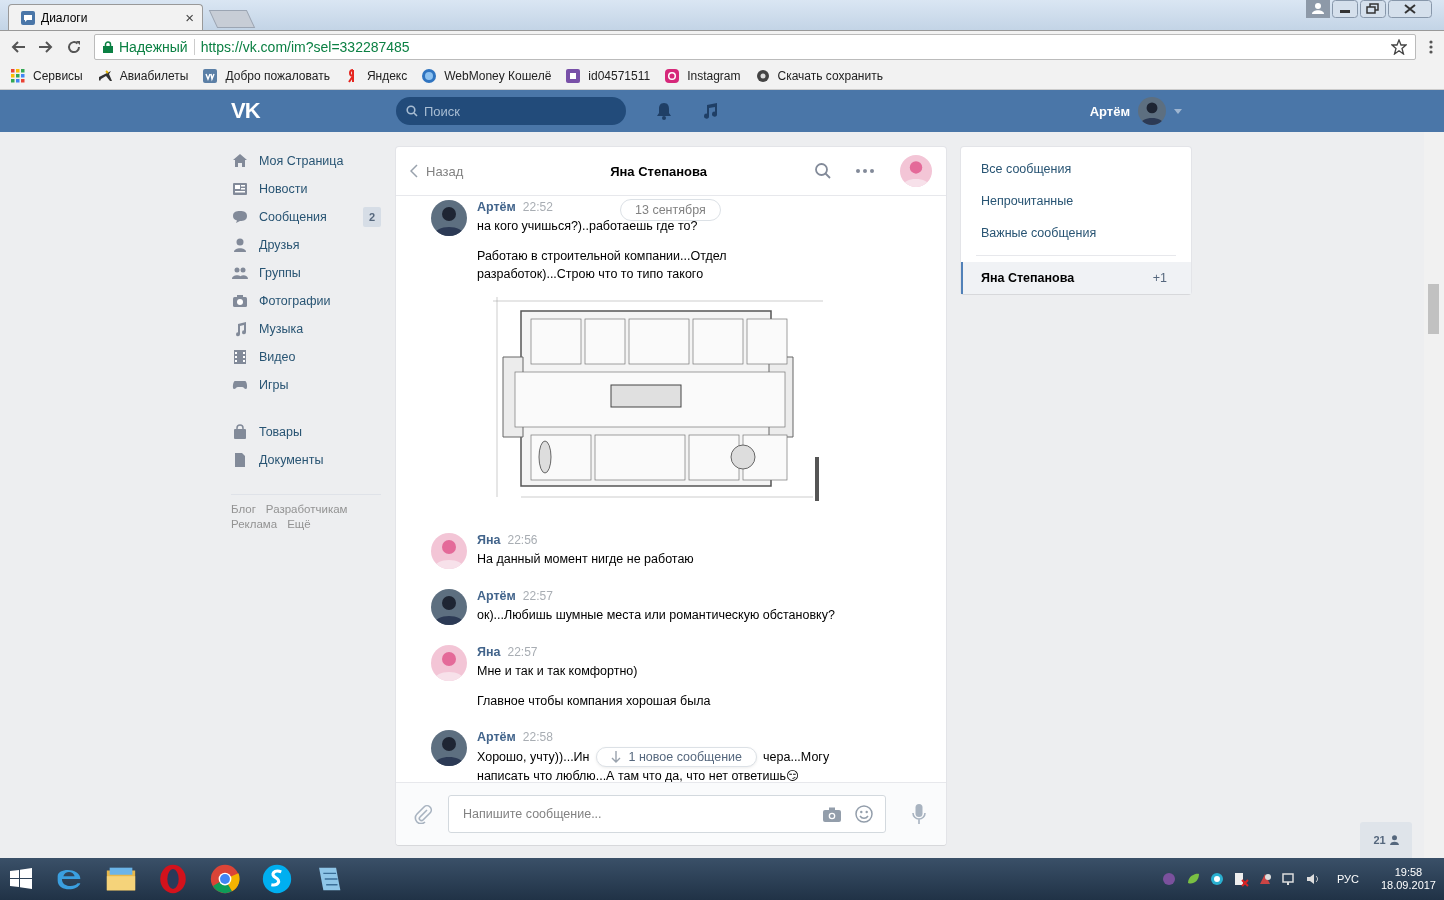 The image size is (1444, 900). Describe the element at coordinates (656, 615) in the screenshot. I see `message-text: ок)...Любишь шумные места или романтическую обстановку?` at that location.